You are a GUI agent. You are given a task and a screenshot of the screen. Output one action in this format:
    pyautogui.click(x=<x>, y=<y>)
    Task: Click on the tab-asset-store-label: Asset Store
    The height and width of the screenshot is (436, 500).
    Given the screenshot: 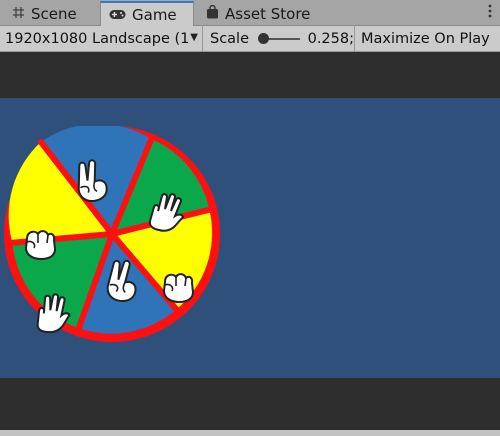 What is the action you would take?
    pyautogui.click(x=268, y=14)
    